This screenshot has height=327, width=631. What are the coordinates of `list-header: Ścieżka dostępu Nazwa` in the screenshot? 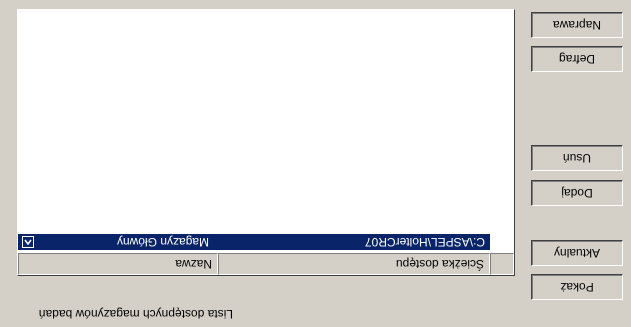 It's located at (266, 264).